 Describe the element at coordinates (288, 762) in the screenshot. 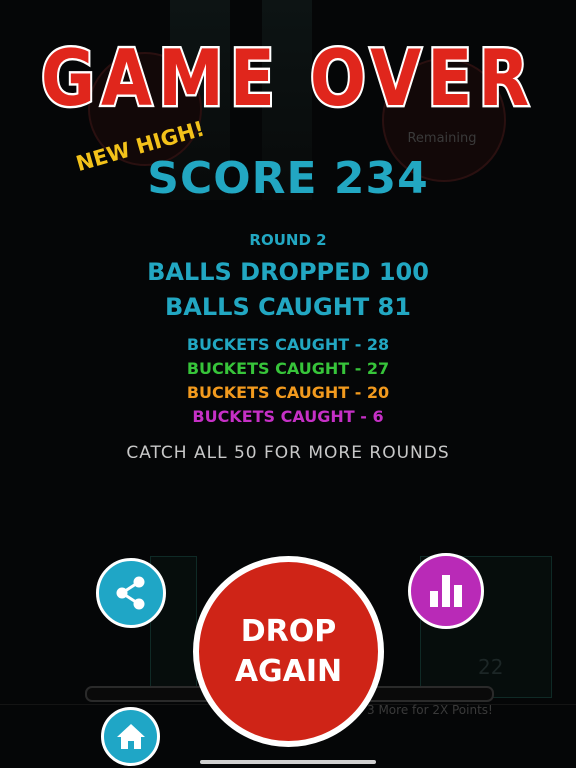

I see `home-indicator-bar` at that location.